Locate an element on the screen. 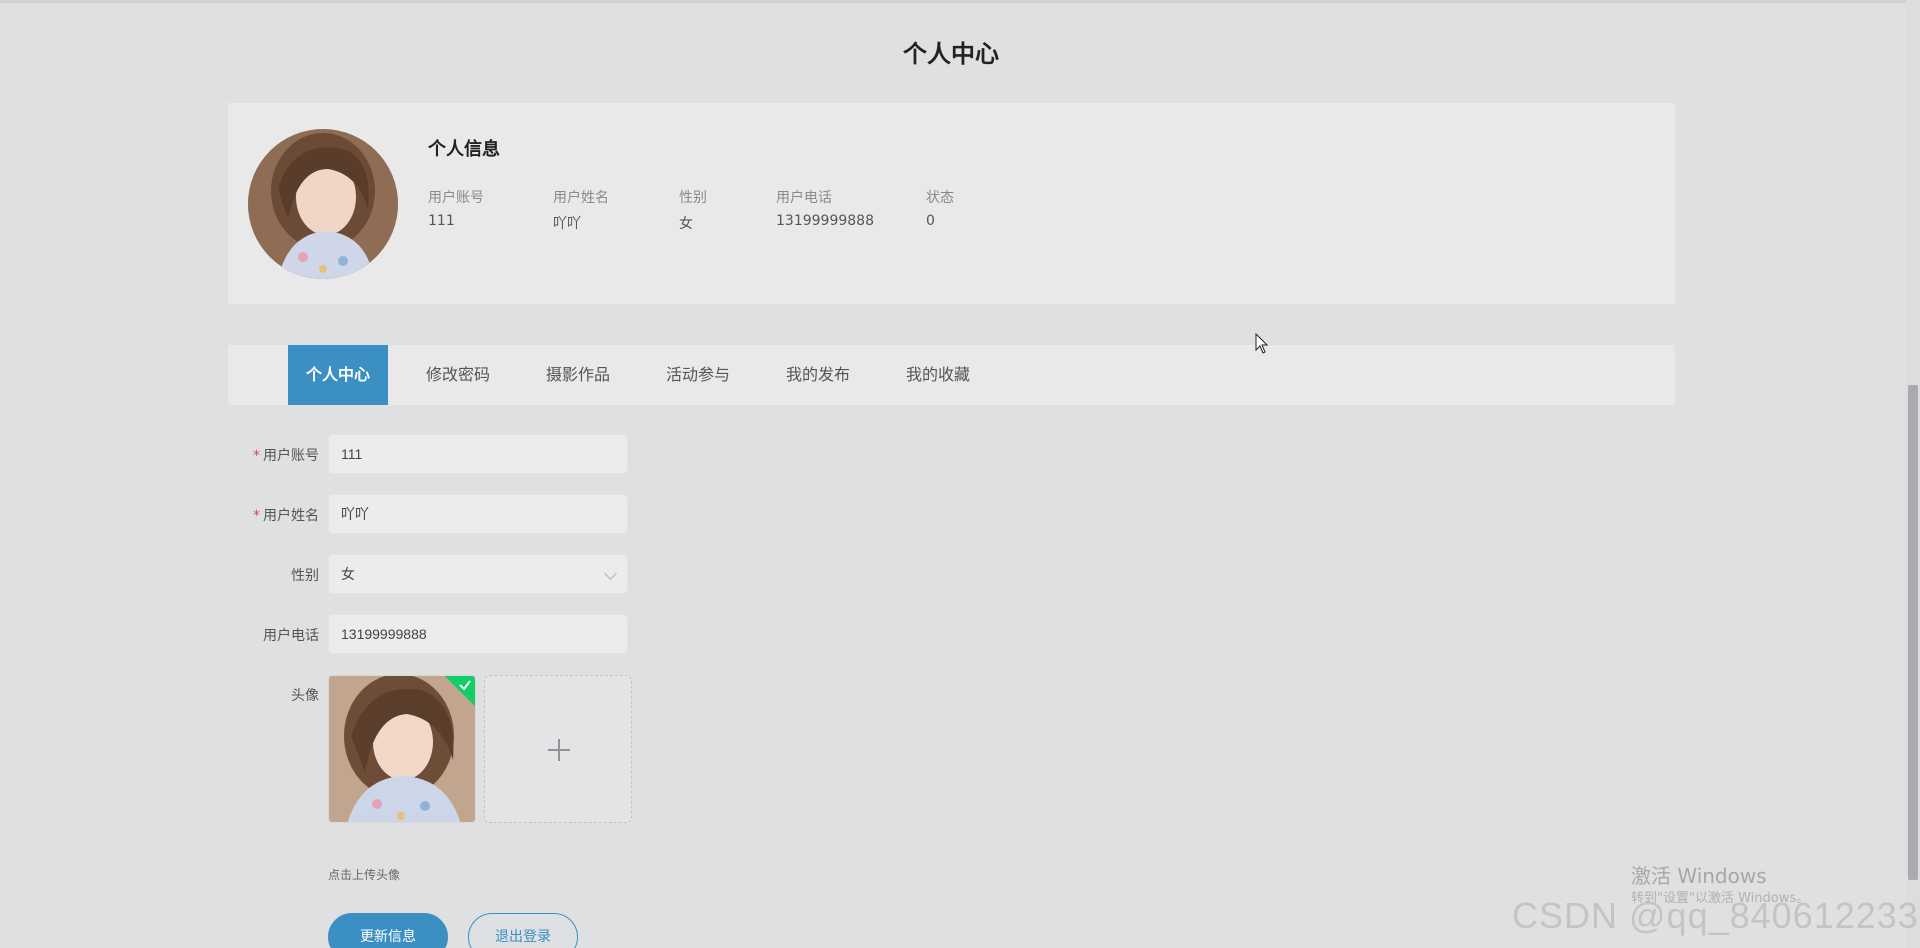  avatar-upload-hint: 点击上传头像 is located at coordinates (364, 875).